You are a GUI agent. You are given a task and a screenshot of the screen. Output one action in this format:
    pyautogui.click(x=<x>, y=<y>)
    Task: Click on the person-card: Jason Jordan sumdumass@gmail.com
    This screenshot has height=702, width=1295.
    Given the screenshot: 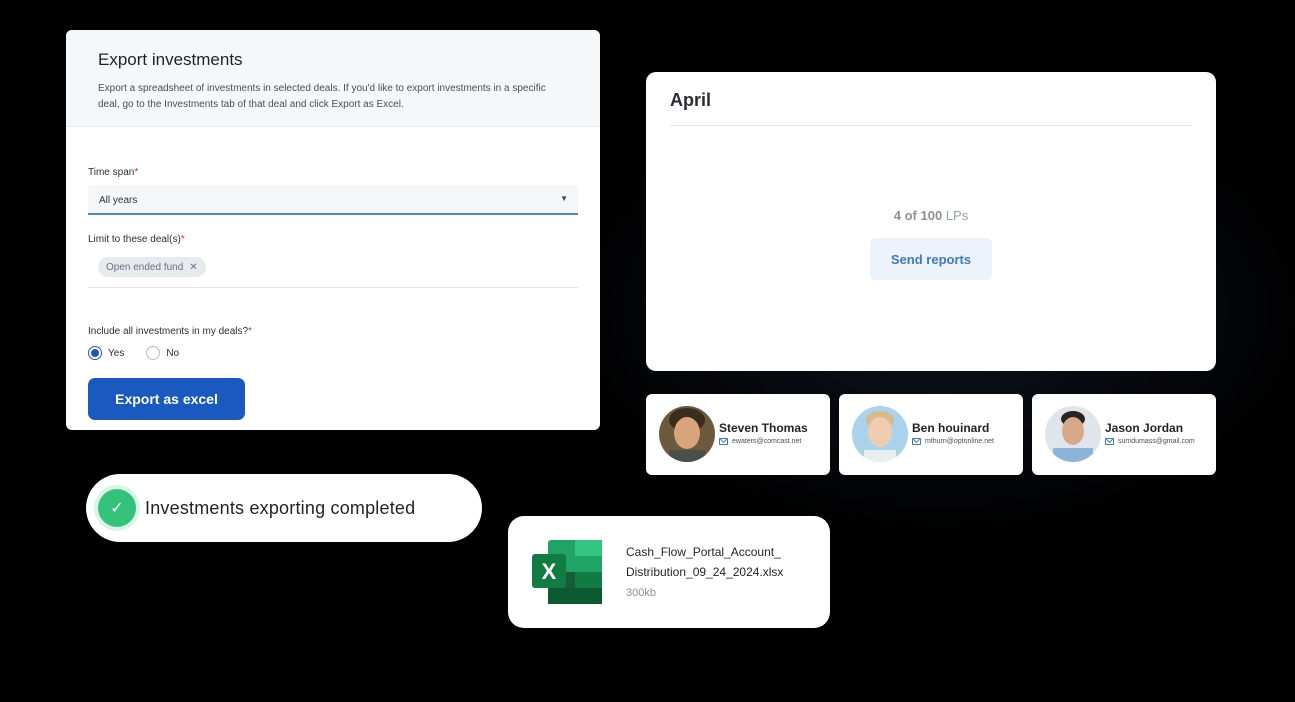 What is the action you would take?
    pyautogui.click(x=1124, y=434)
    